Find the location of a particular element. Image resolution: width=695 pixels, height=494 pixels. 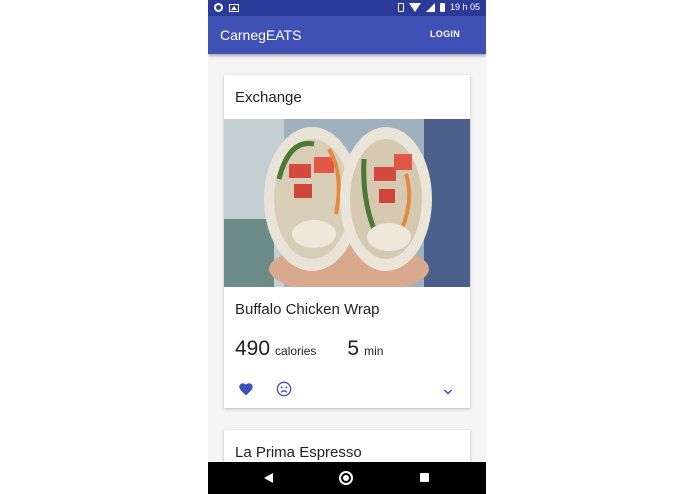

wifi-icon is located at coordinates (414, 7).